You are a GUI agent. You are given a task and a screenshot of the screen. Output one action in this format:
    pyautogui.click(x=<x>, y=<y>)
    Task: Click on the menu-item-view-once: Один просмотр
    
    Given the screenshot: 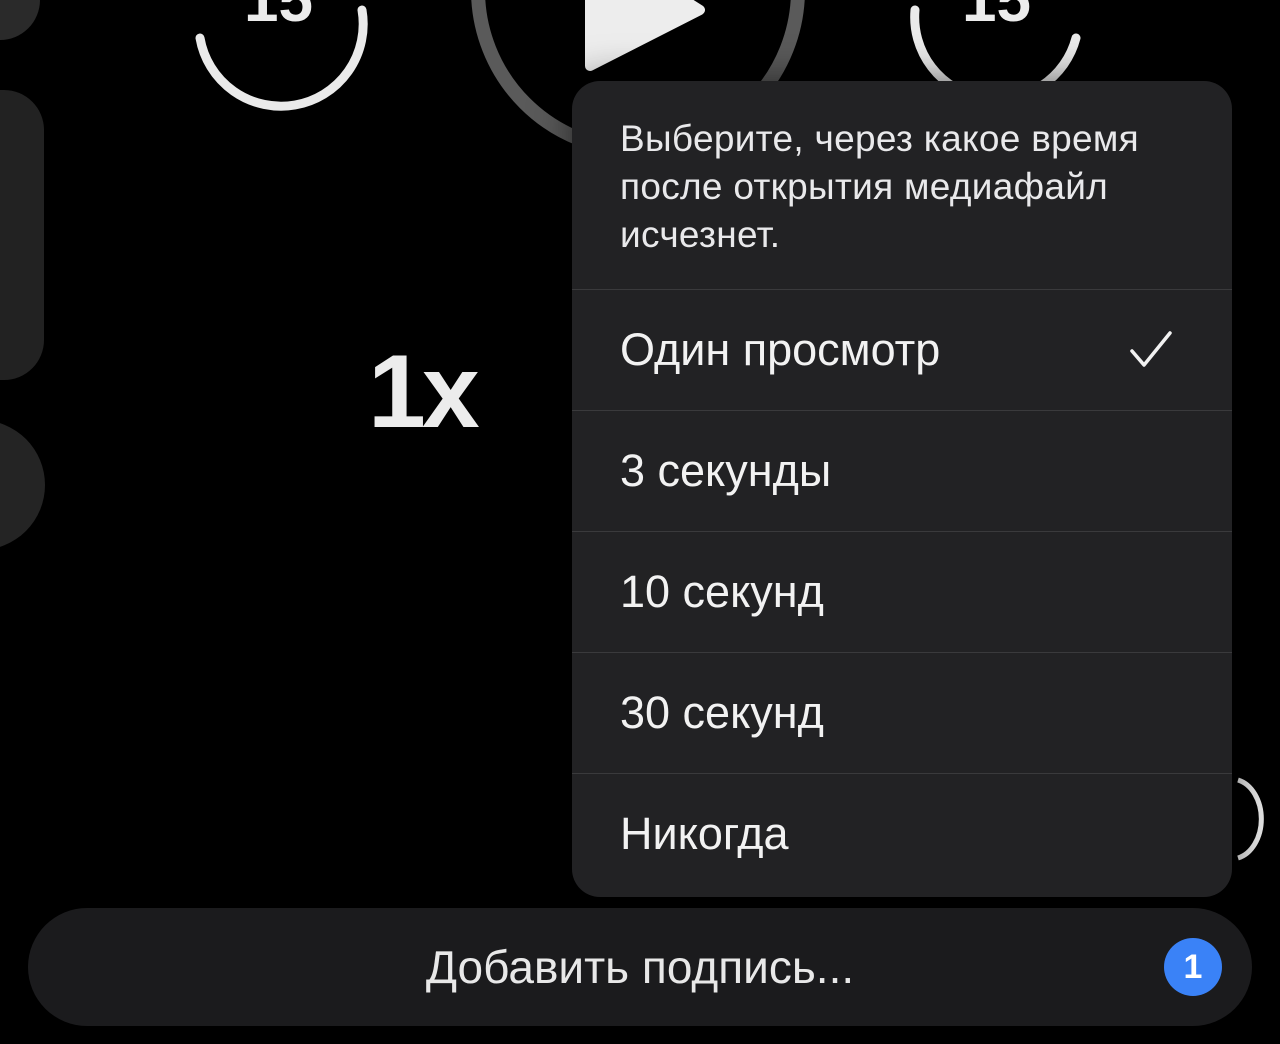 What is the action you would take?
    pyautogui.click(x=902, y=349)
    